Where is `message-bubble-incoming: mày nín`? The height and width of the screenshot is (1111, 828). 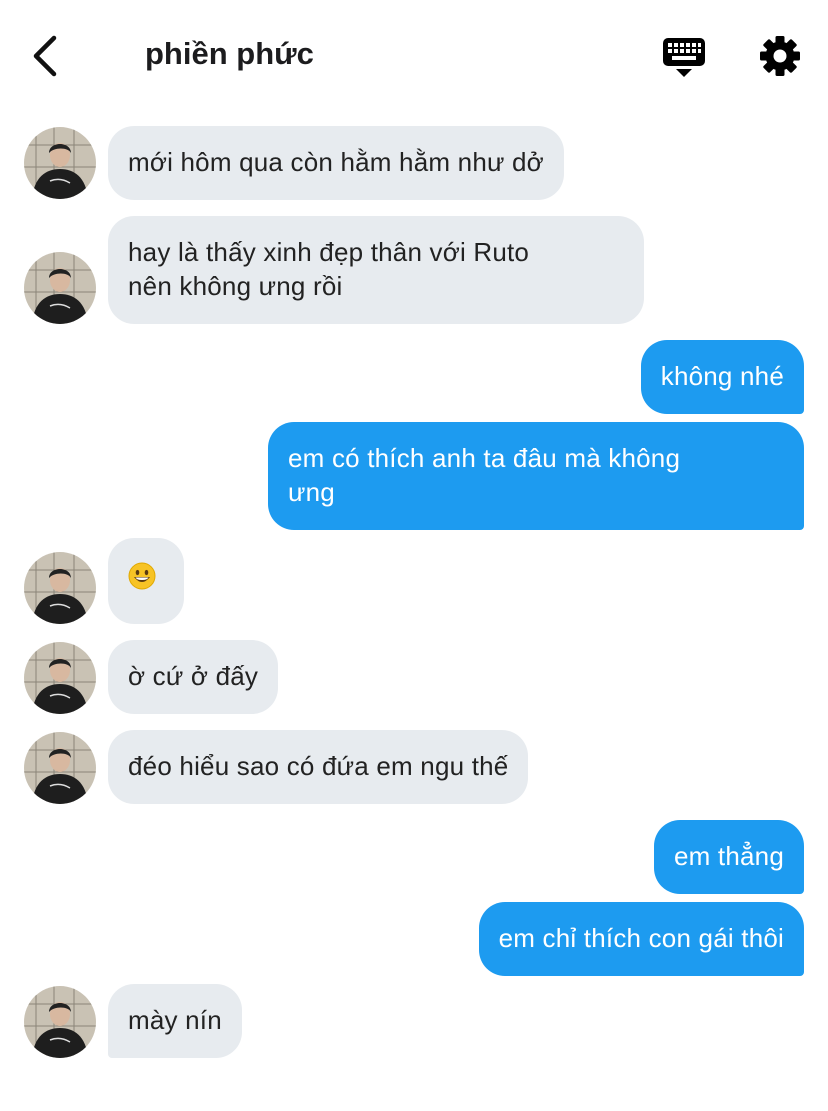 message-bubble-incoming: mày nín is located at coordinates (175, 1021).